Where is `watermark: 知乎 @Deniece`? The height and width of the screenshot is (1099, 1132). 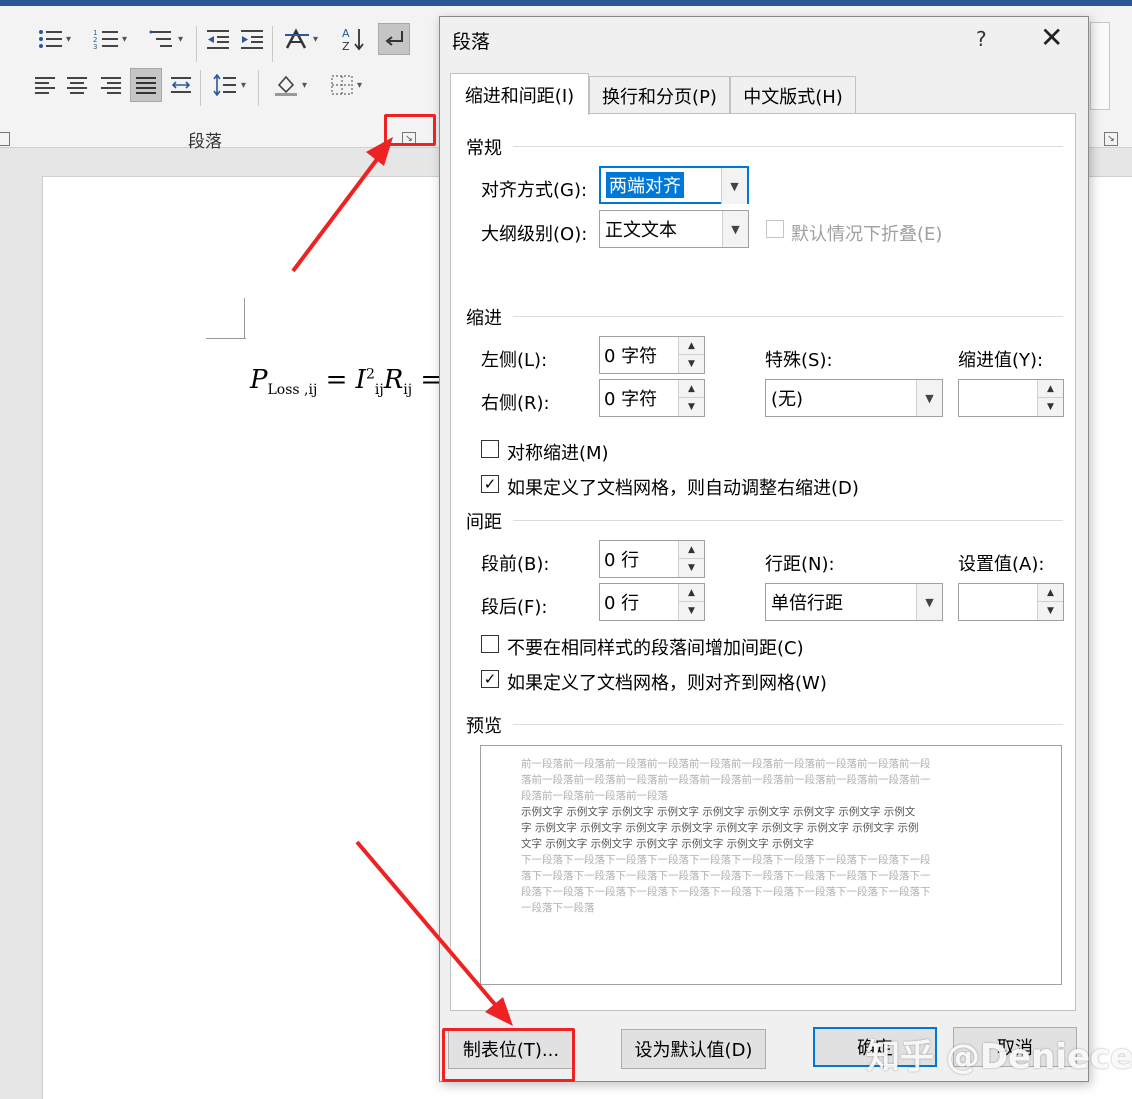
watermark: 知乎 @Deniece is located at coordinates (999, 1057).